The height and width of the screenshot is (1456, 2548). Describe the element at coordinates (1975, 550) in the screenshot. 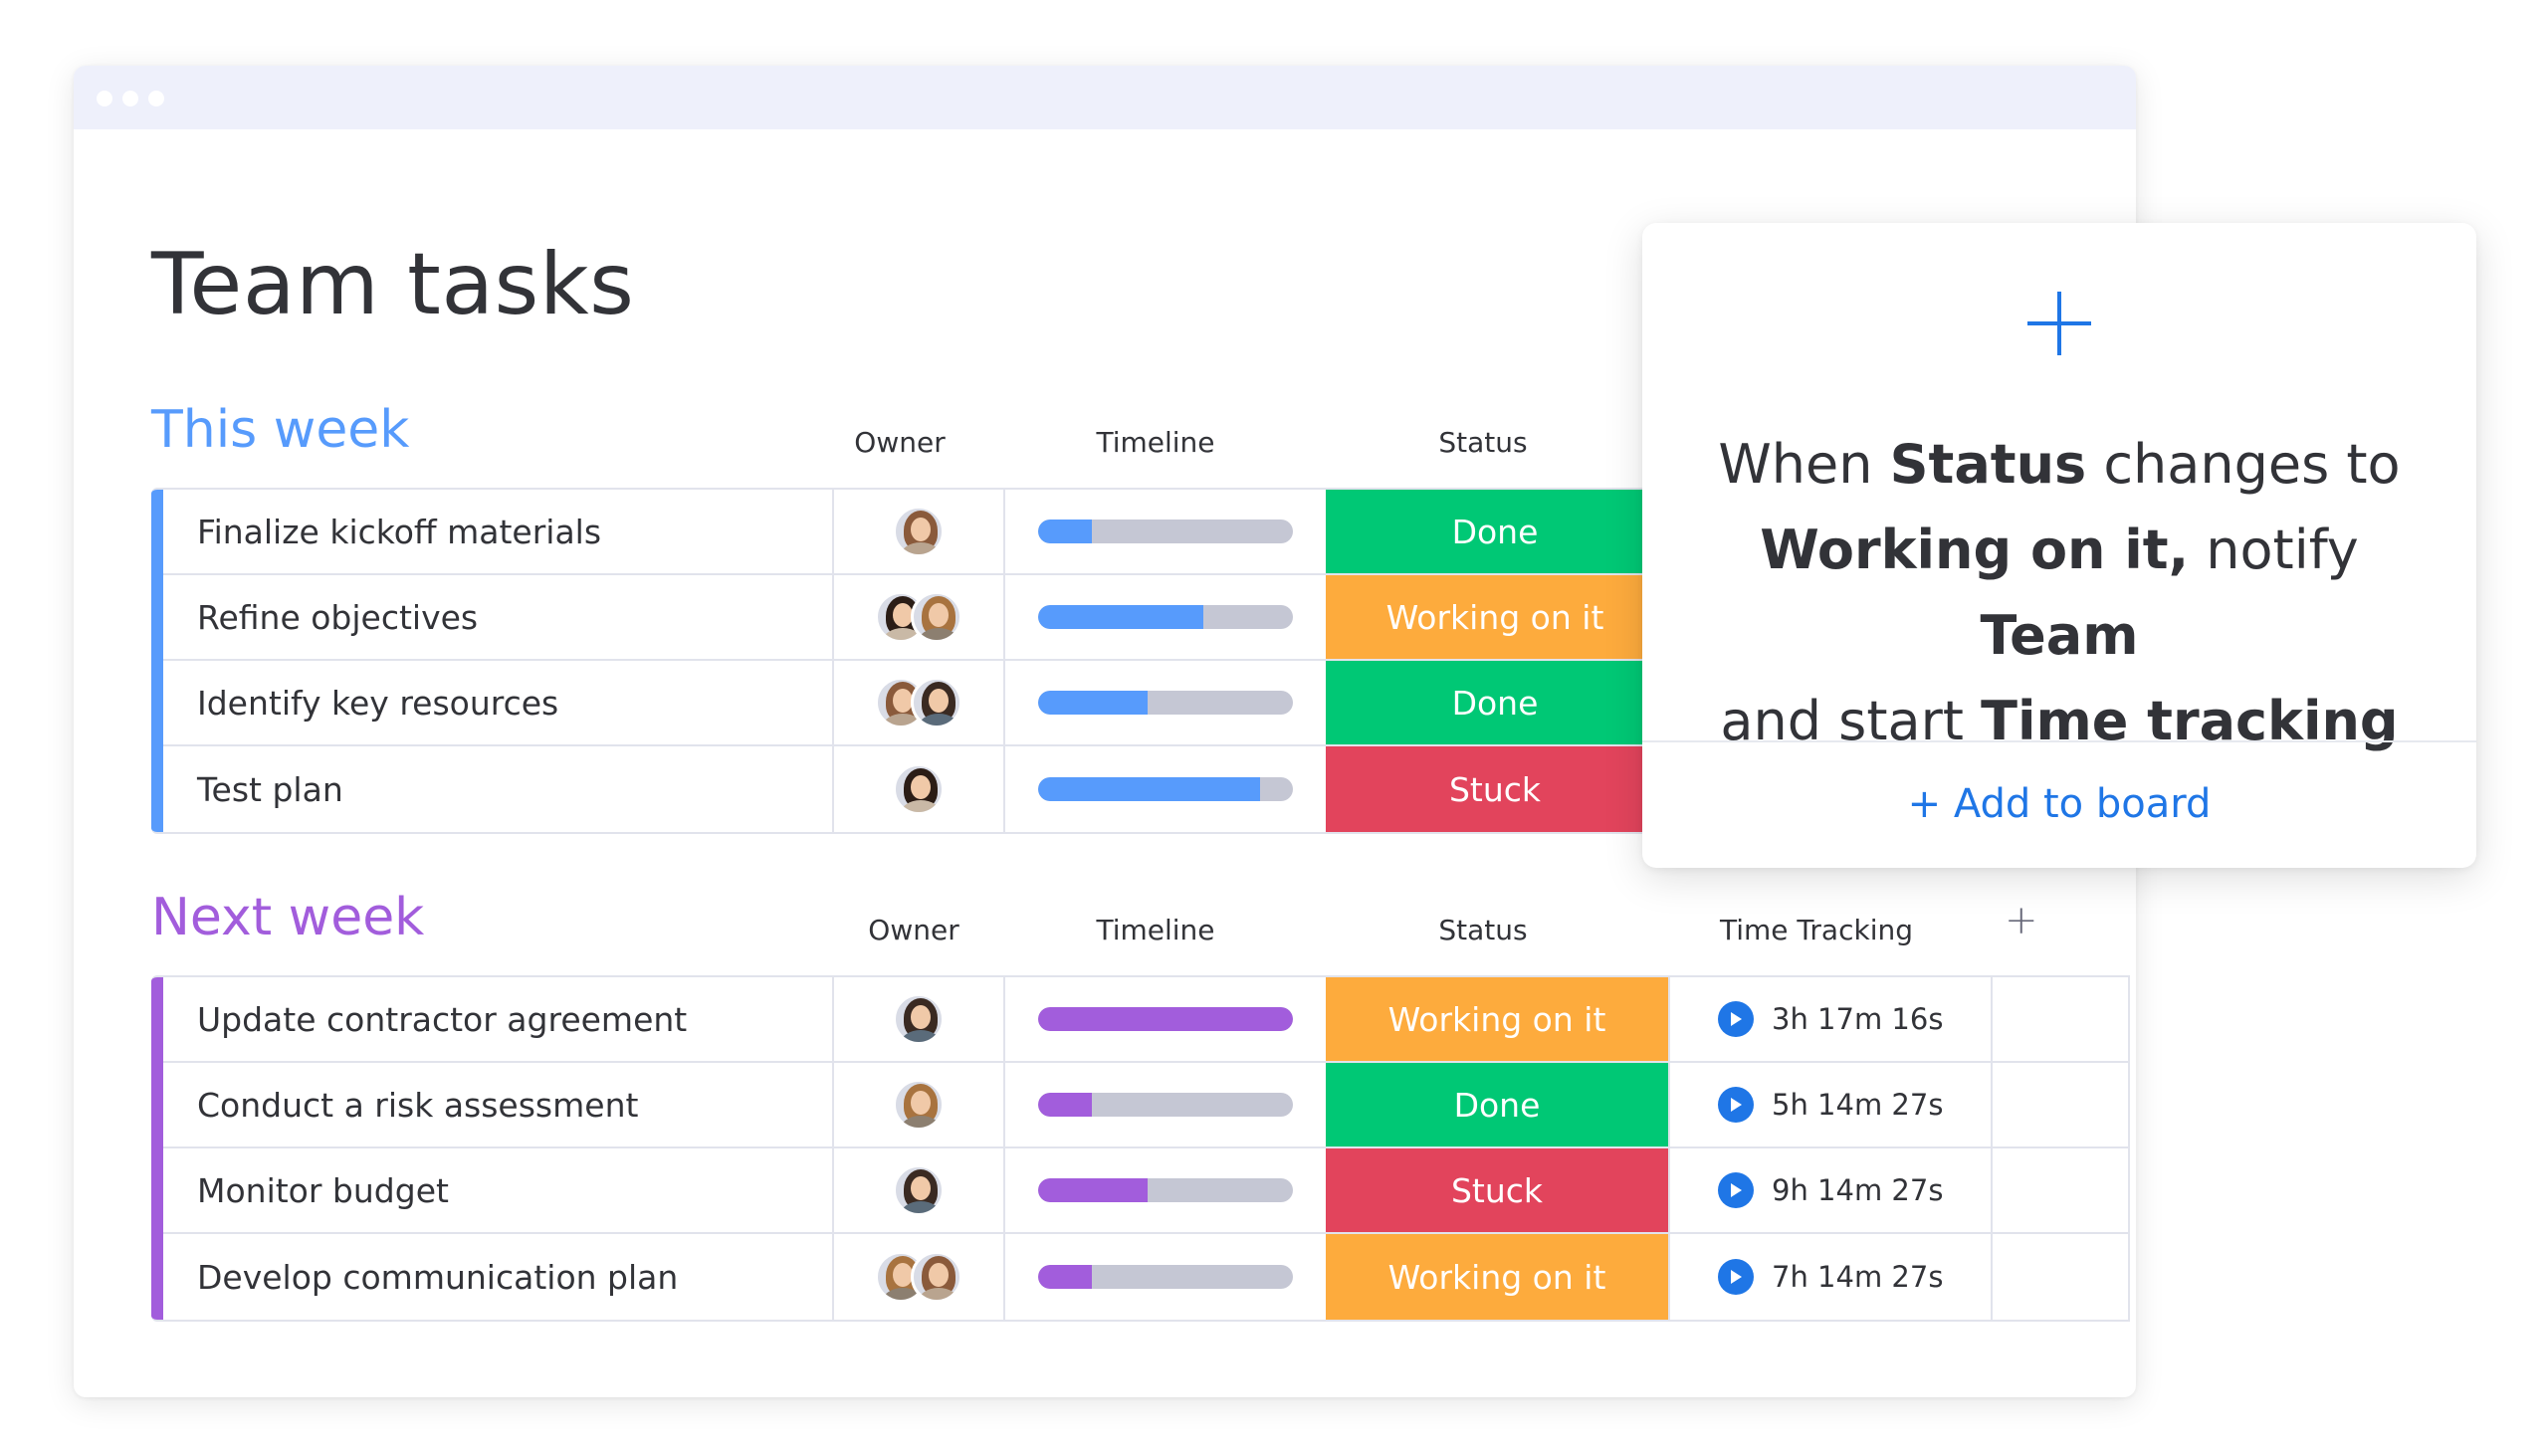

I see `recipe-keyword-working: Working on it,` at that location.